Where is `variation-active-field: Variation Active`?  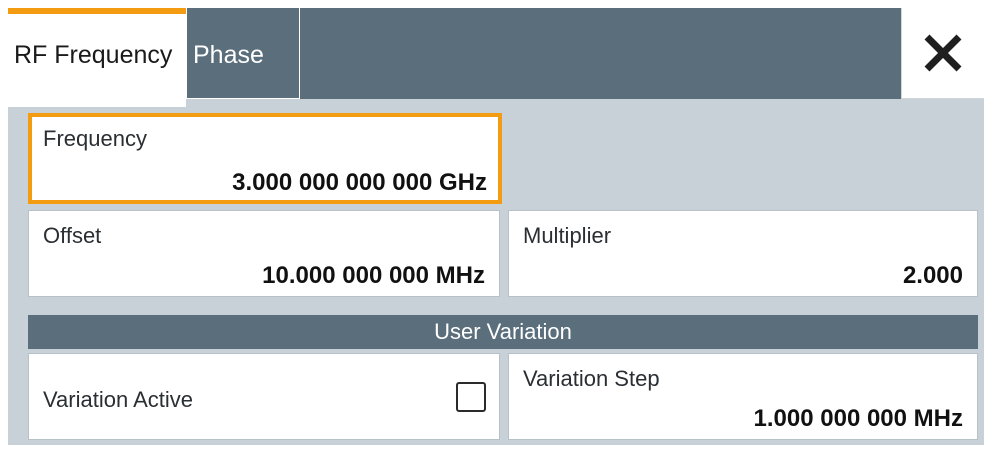
variation-active-field: Variation Active is located at coordinates (264, 396).